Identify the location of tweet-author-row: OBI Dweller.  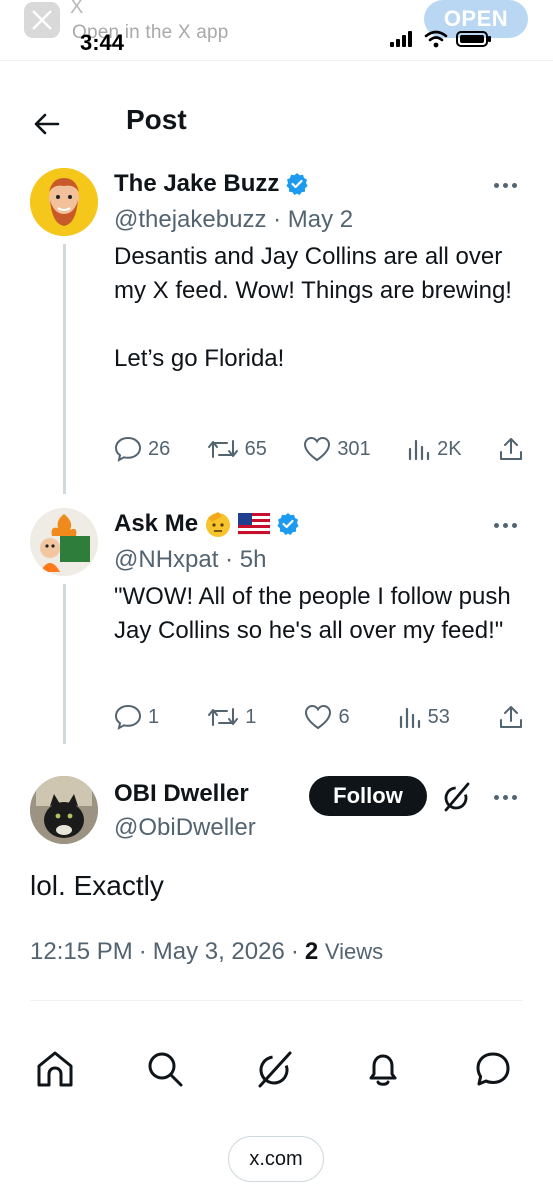
(181, 794).